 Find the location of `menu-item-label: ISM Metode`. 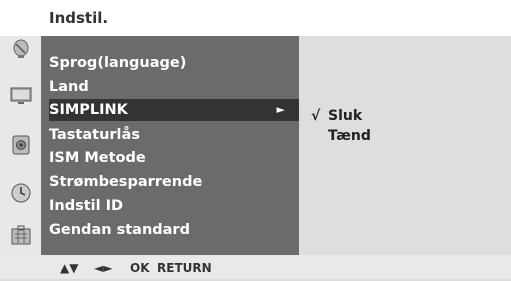

menu-item-label: ISM Metode is located at coordinates (97, 158).